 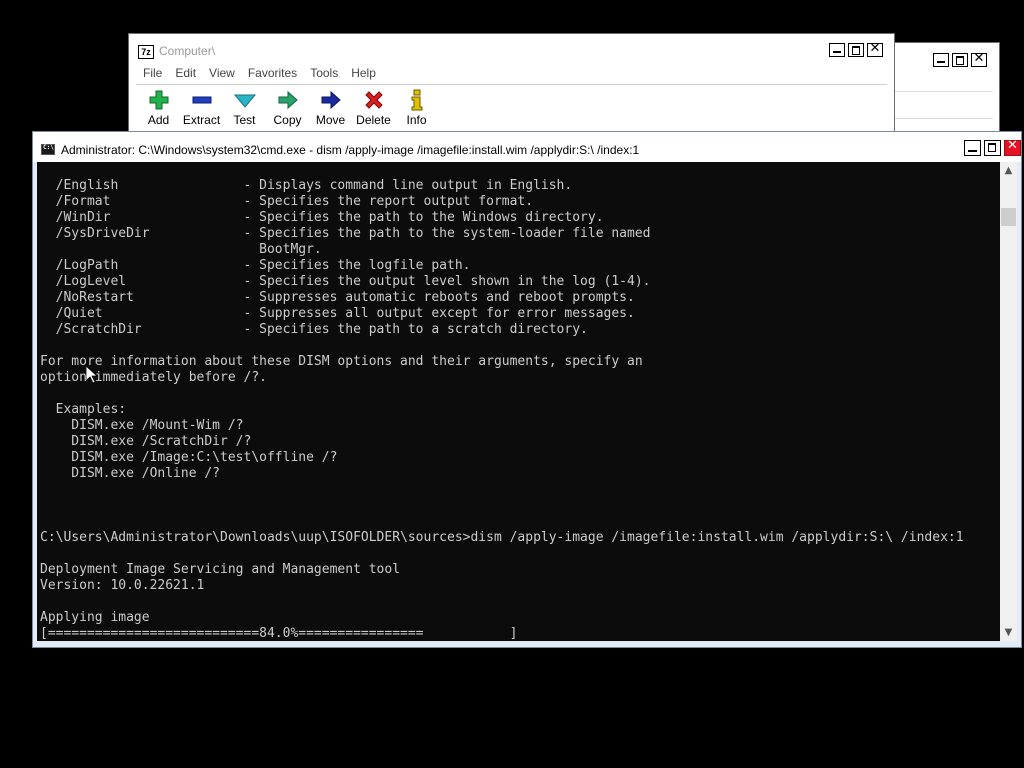 I want to click on x-icon, so click(x=374, y=100).